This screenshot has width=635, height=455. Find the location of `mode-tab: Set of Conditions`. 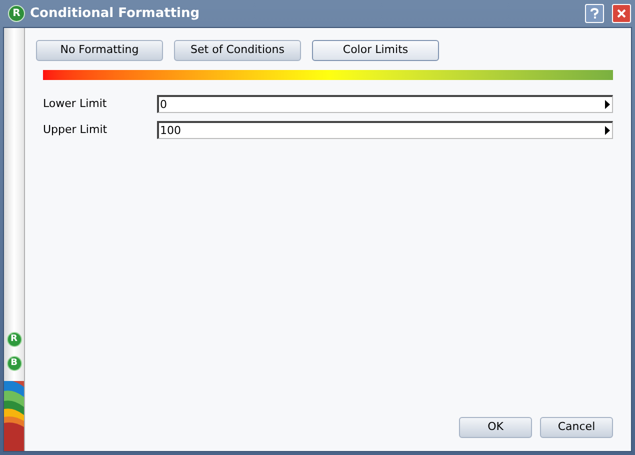

mode-tab: Set of Conditions is located at coordinates (237, 50).